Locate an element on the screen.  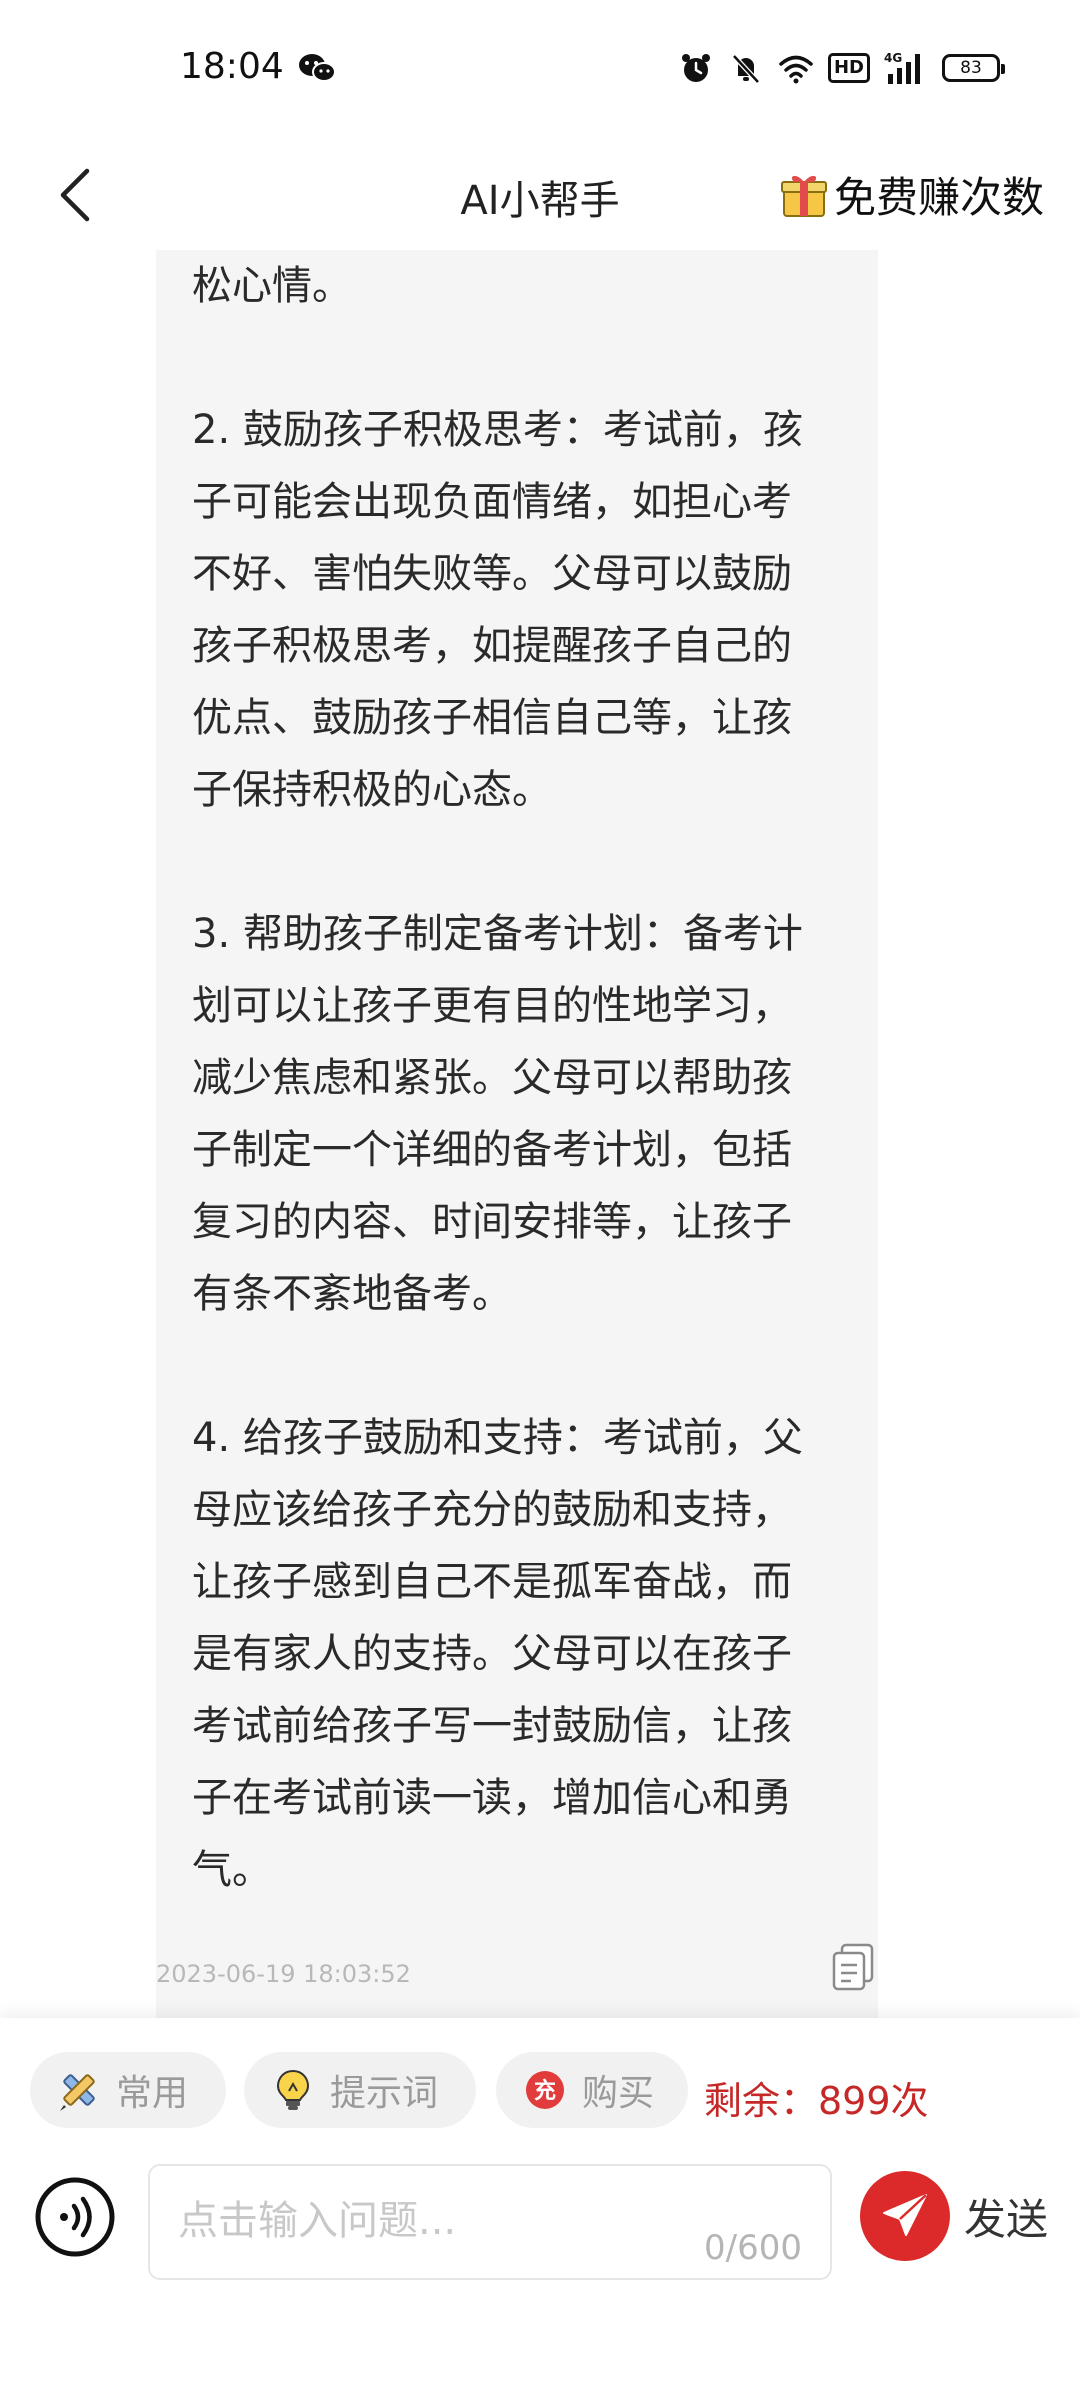
message-line: 气。 is located at coordinates (232, 1870).